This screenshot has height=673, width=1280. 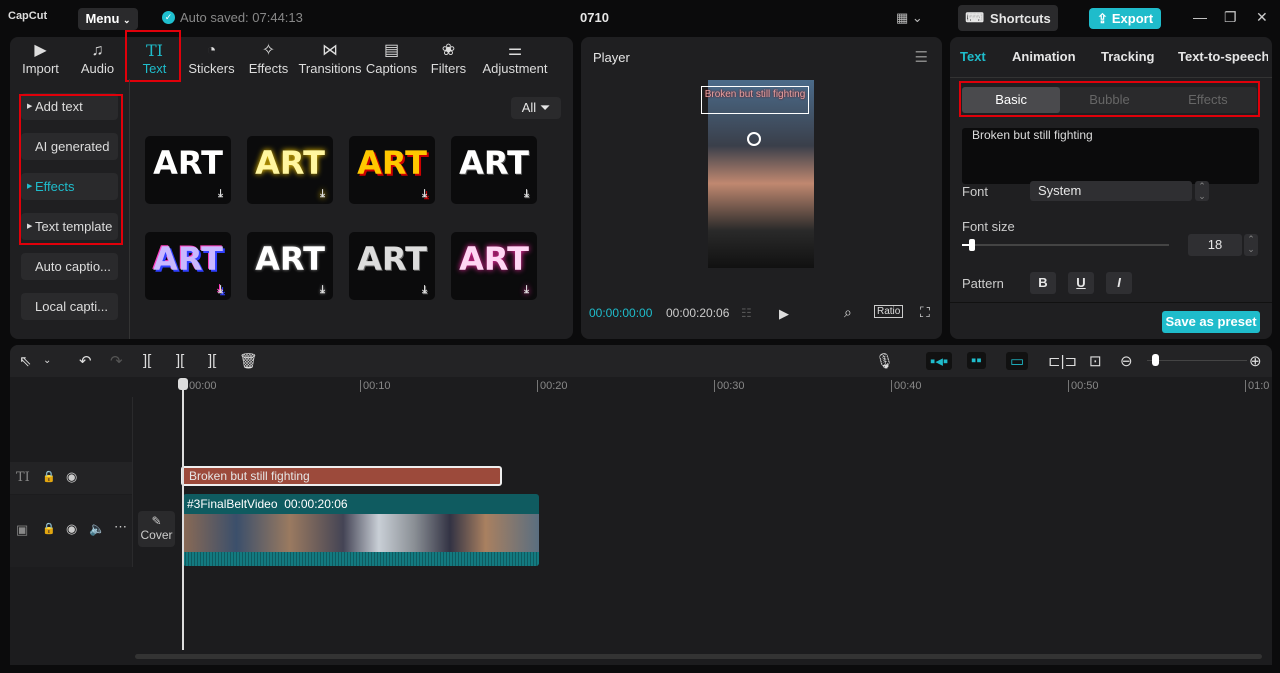 What do you see at coordinates (361, 530) in the screenshot?
I see `video-clip: #3FinalBeltVideo 00:00:20:06` at bounding box center [361, 530].